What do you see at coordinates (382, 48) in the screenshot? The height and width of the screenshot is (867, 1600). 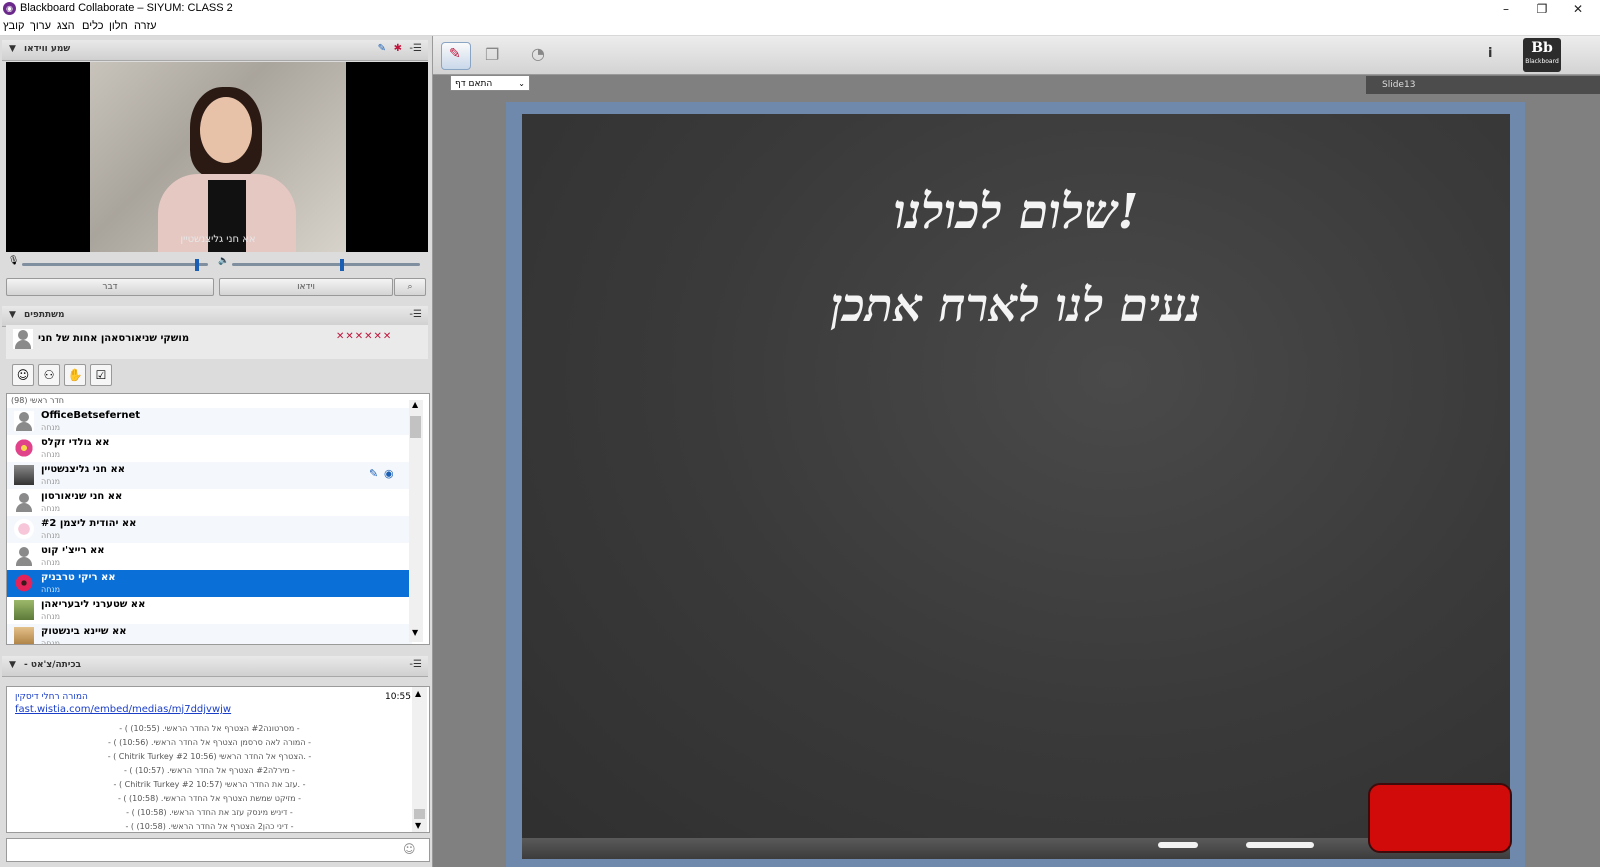 I see `mic-settings-icon: ✎` at bounding box center [382, 48].